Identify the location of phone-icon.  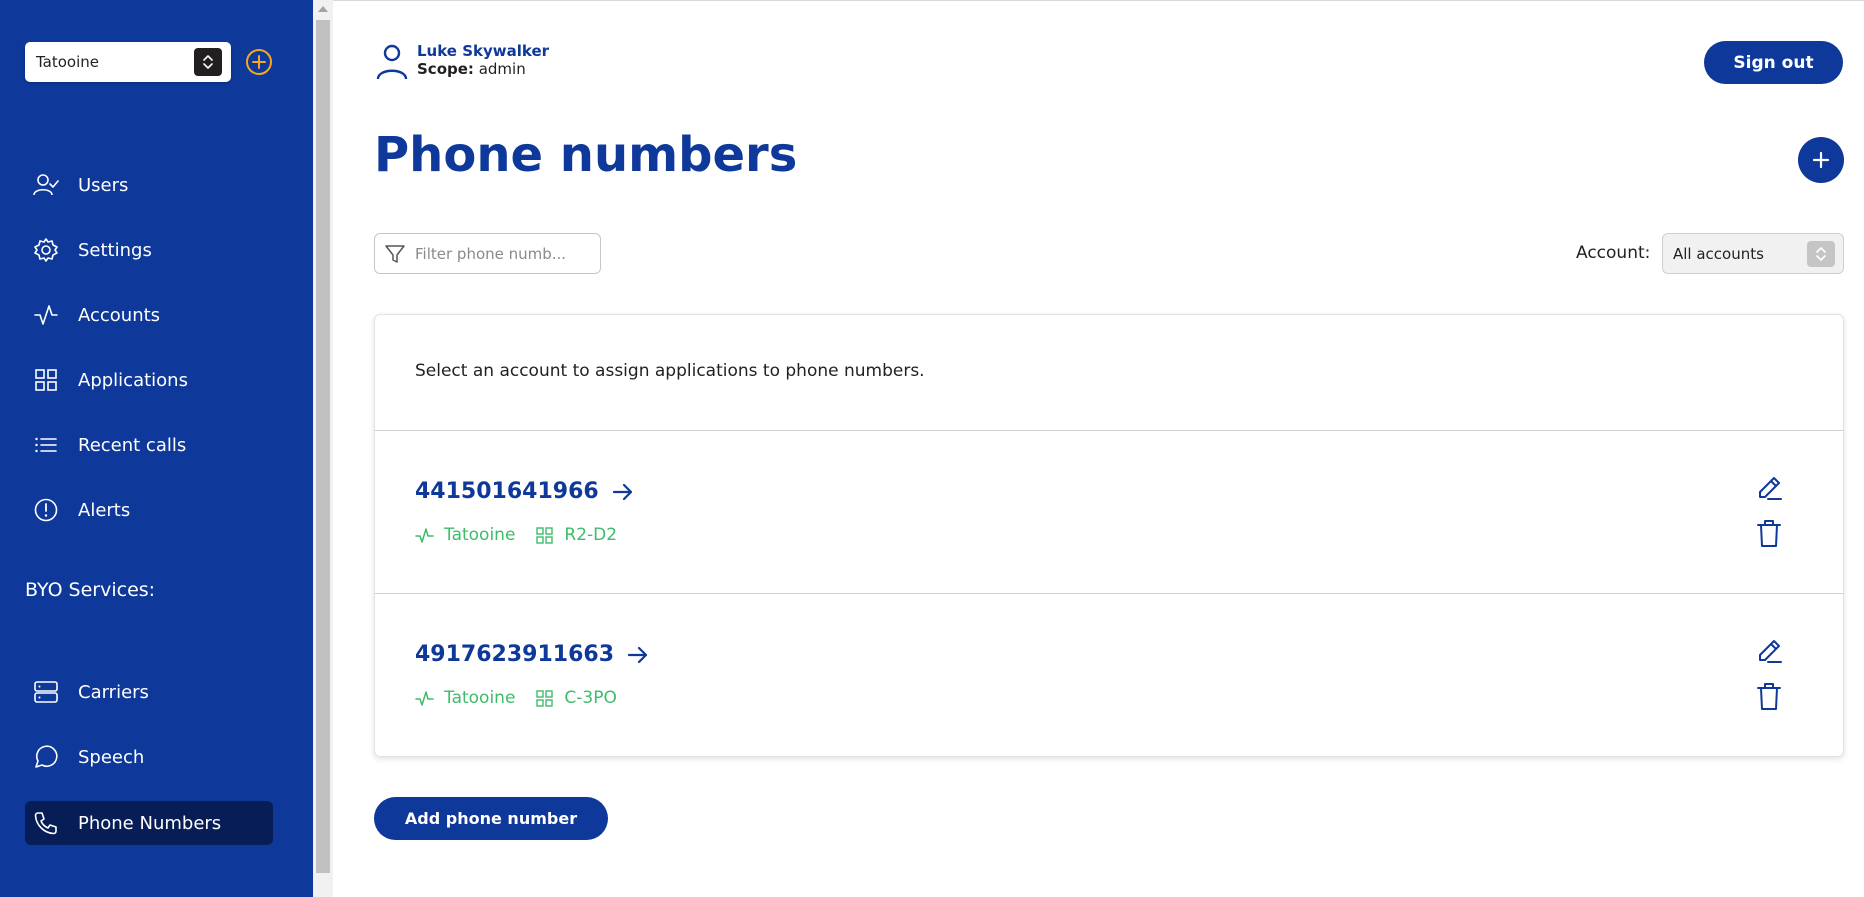
(45, 823).